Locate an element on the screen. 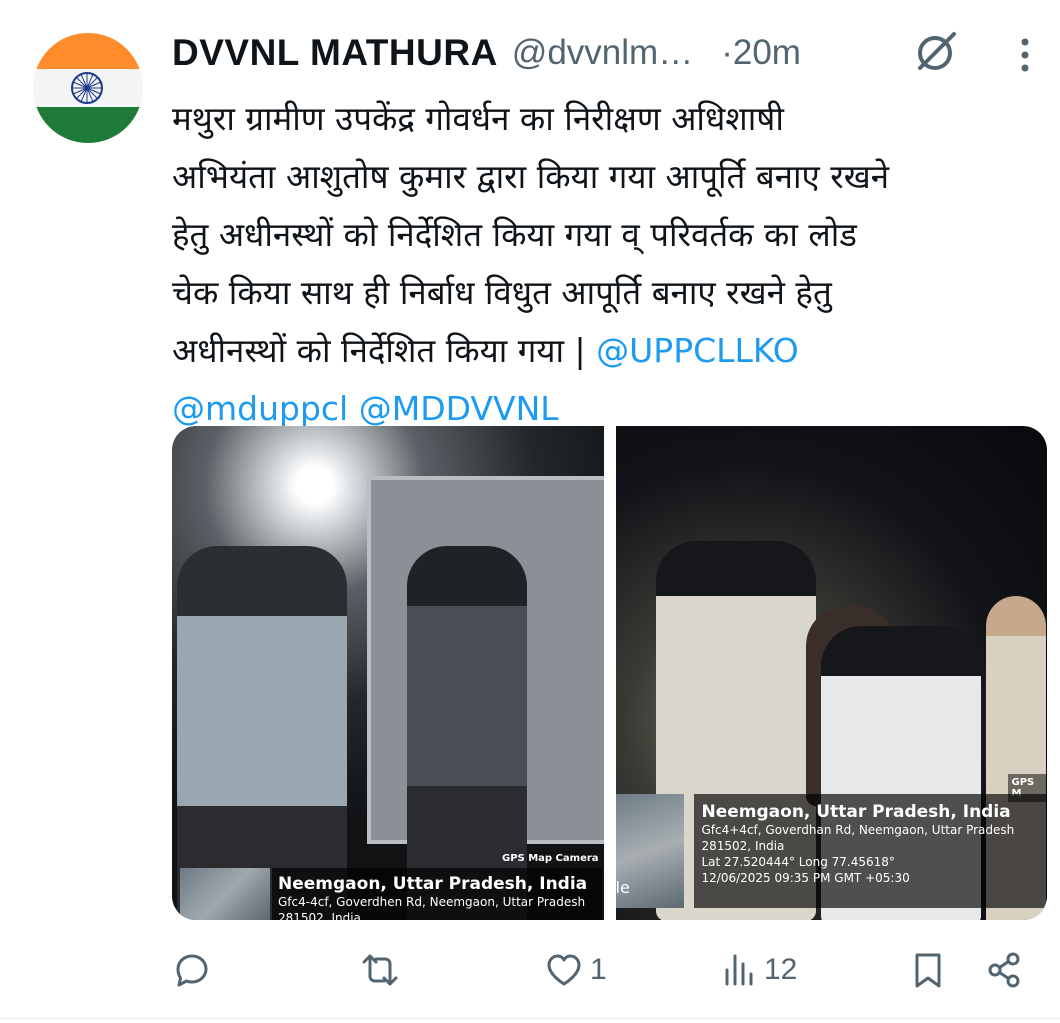  post-header: DVVNL MATHURA @dvvnlm… ·20m is located at coordinates (602, 53).